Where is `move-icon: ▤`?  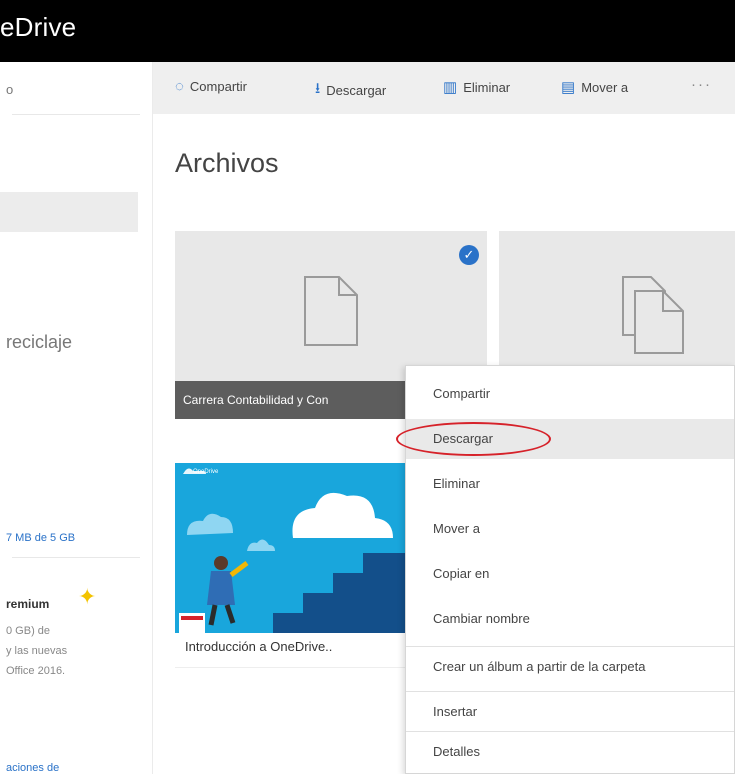 move-icon: ▤ is located at coordinates (568, 87).